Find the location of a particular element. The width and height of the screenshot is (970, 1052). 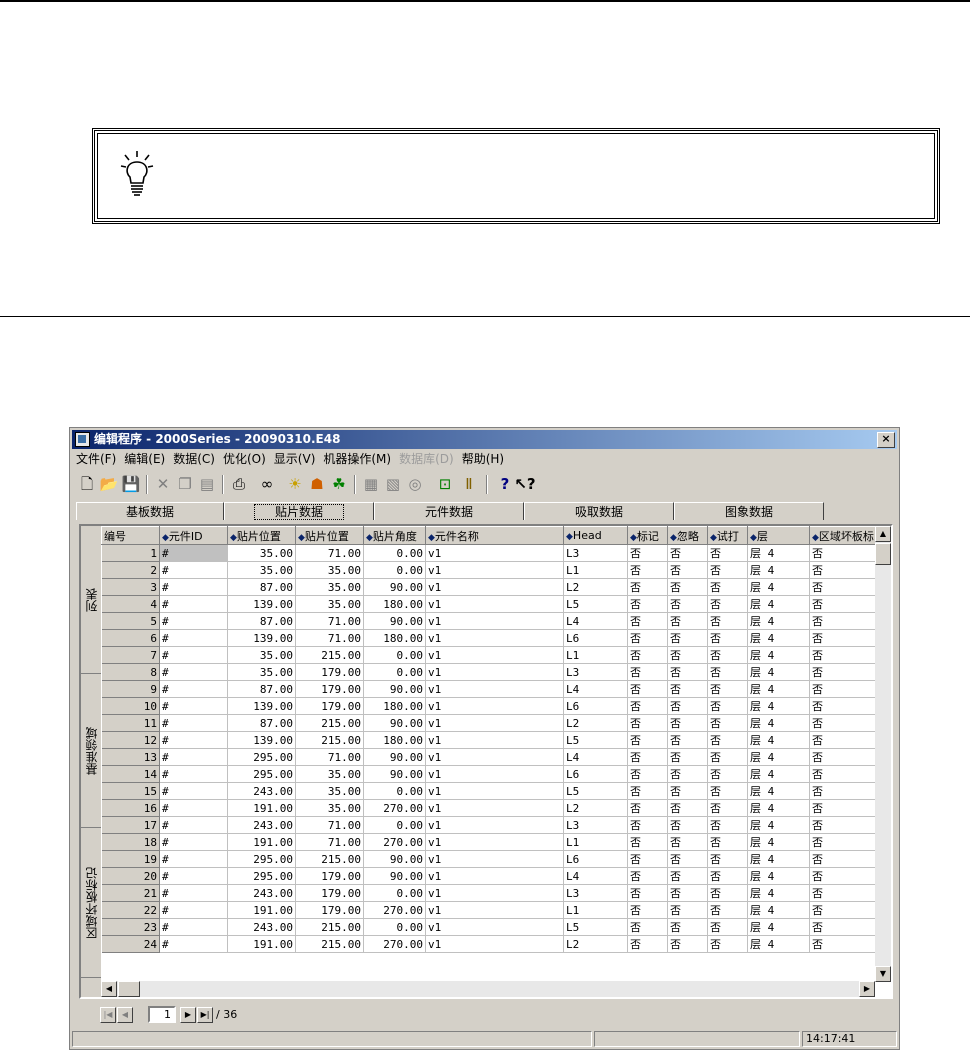

nozzle-icon: ☘ is located at coordinates (339, 484).